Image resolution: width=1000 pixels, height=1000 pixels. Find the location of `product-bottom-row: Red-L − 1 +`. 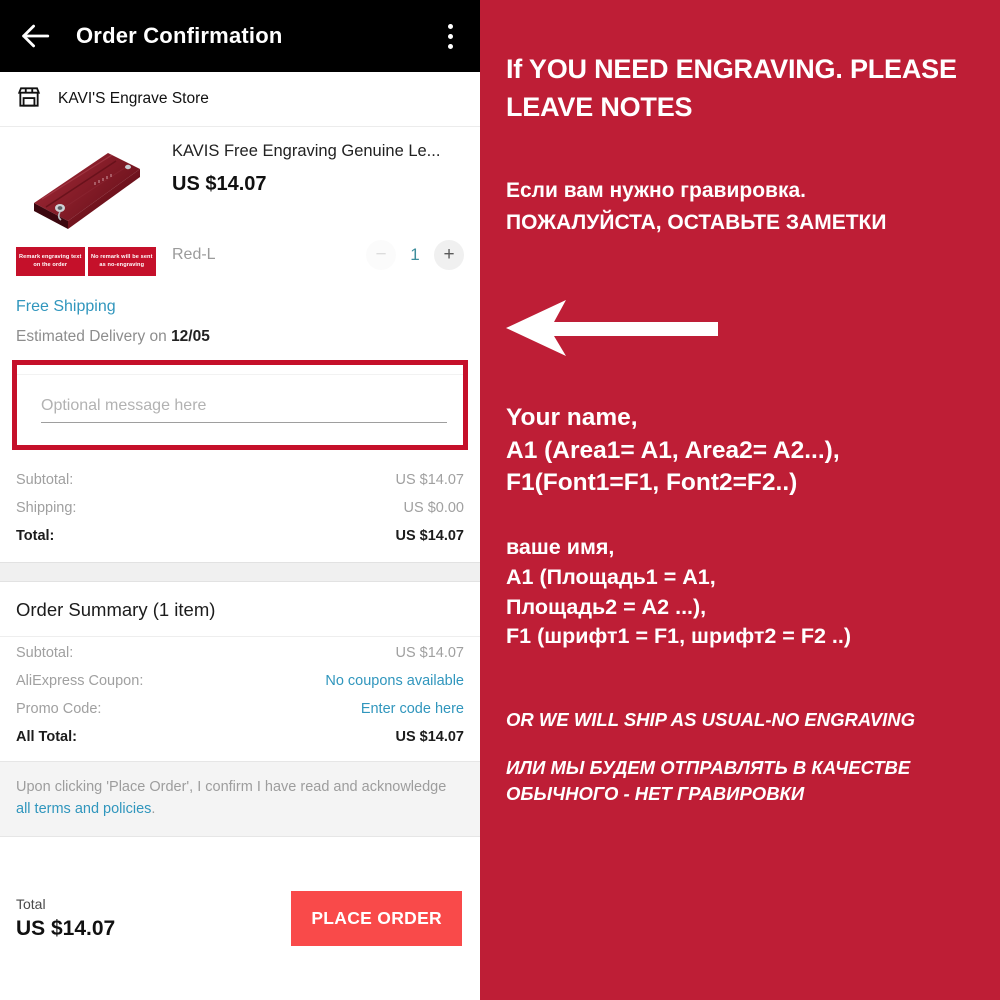

product-bottom-row: Red-L − 1 + is located at coordinates (318, 257).